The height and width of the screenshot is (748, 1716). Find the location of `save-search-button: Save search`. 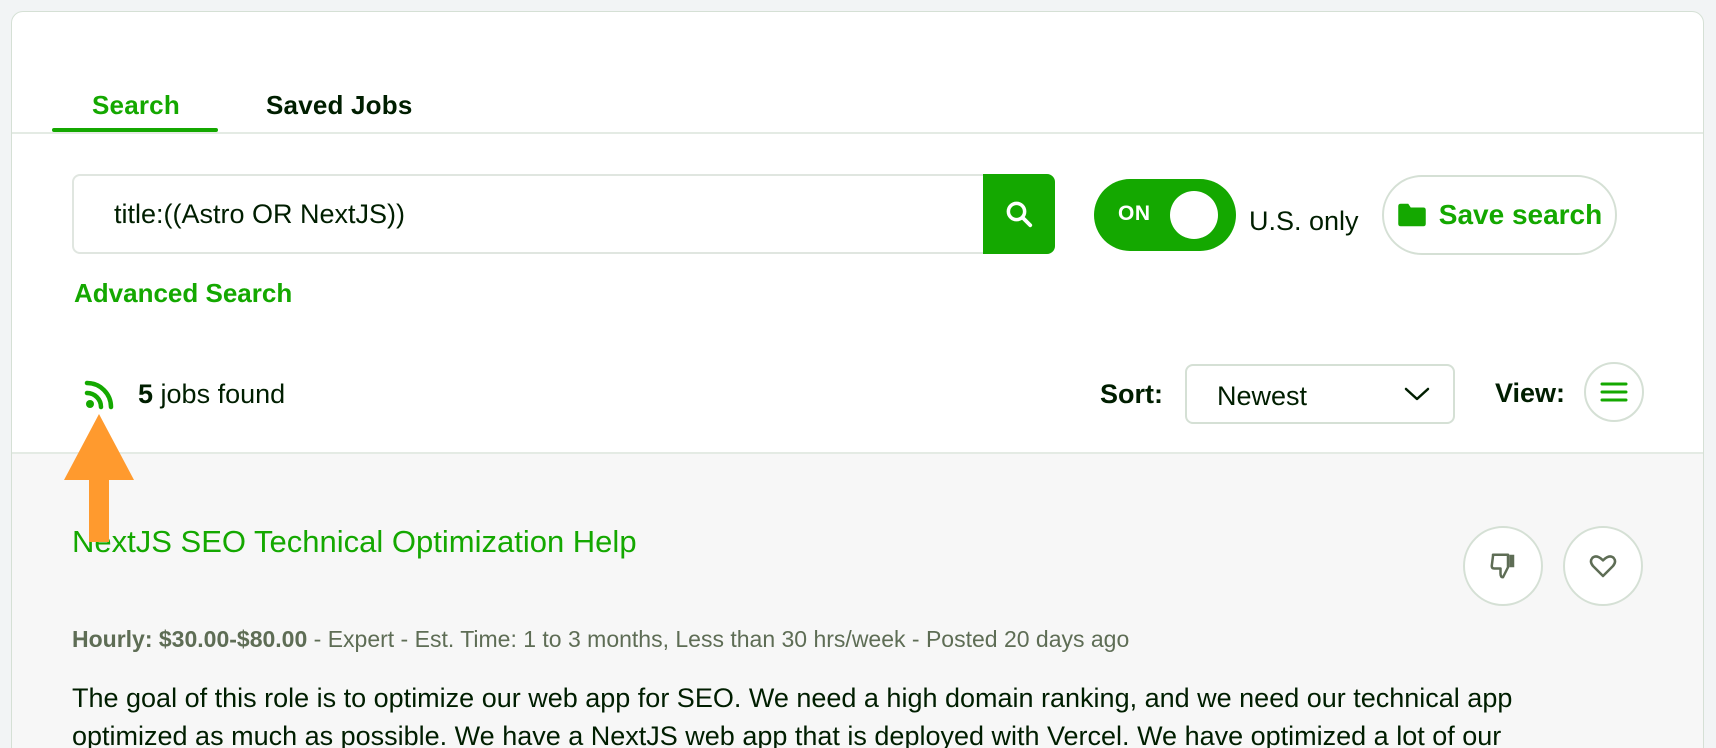

save-search-button: Save search is located at coordinates (1499, 215).